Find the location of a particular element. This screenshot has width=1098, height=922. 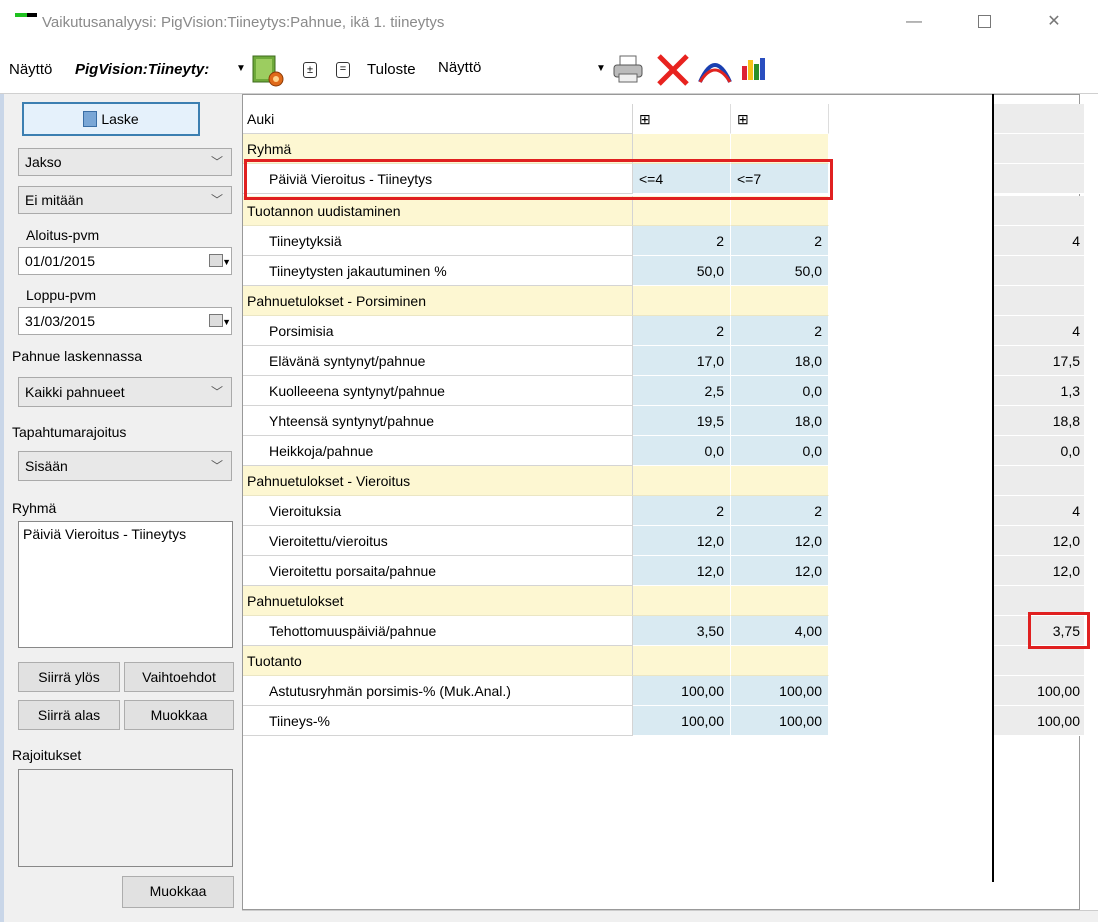

calculator-icon is located at coordinates (90, 119).